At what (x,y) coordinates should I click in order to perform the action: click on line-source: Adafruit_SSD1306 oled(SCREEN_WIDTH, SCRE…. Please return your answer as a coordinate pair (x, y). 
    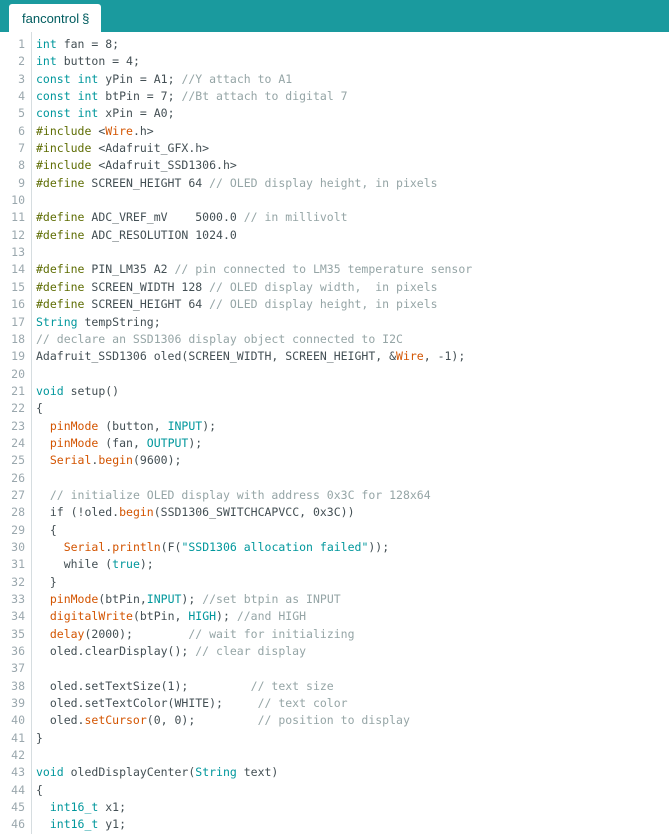
    Looking at the image, I should click on (248, 356).